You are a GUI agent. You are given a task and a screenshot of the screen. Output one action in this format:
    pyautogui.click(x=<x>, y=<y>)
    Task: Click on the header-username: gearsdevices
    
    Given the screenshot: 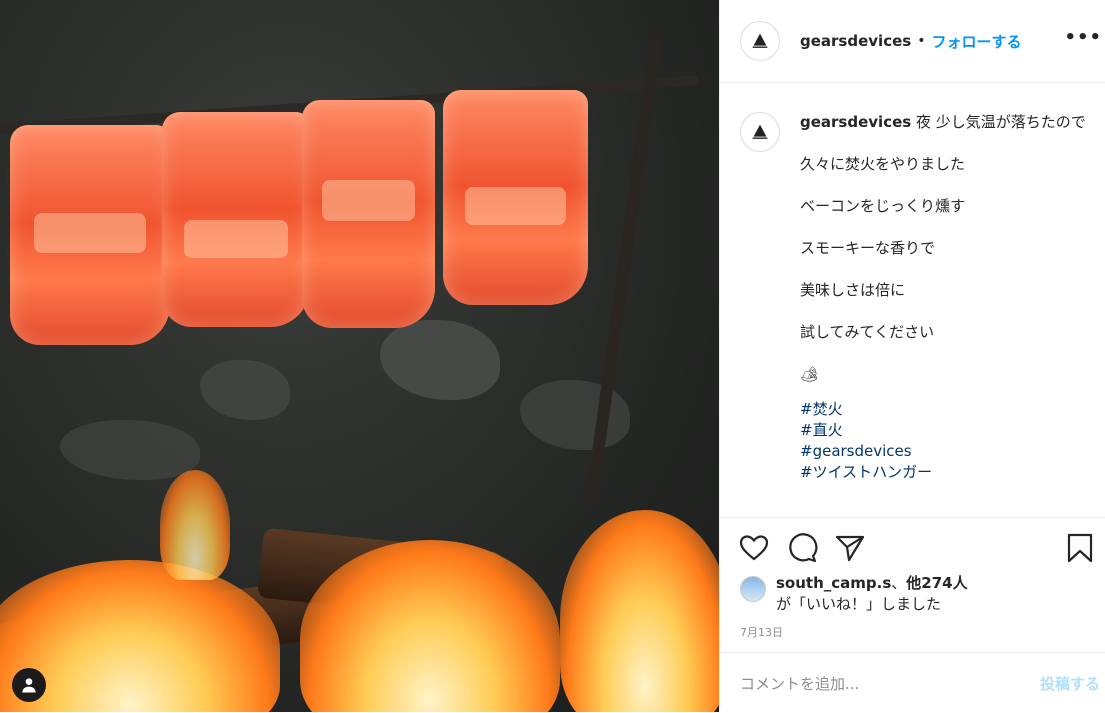 What is the action you would take?
    pyautogui.click(x=855, y=41)
    